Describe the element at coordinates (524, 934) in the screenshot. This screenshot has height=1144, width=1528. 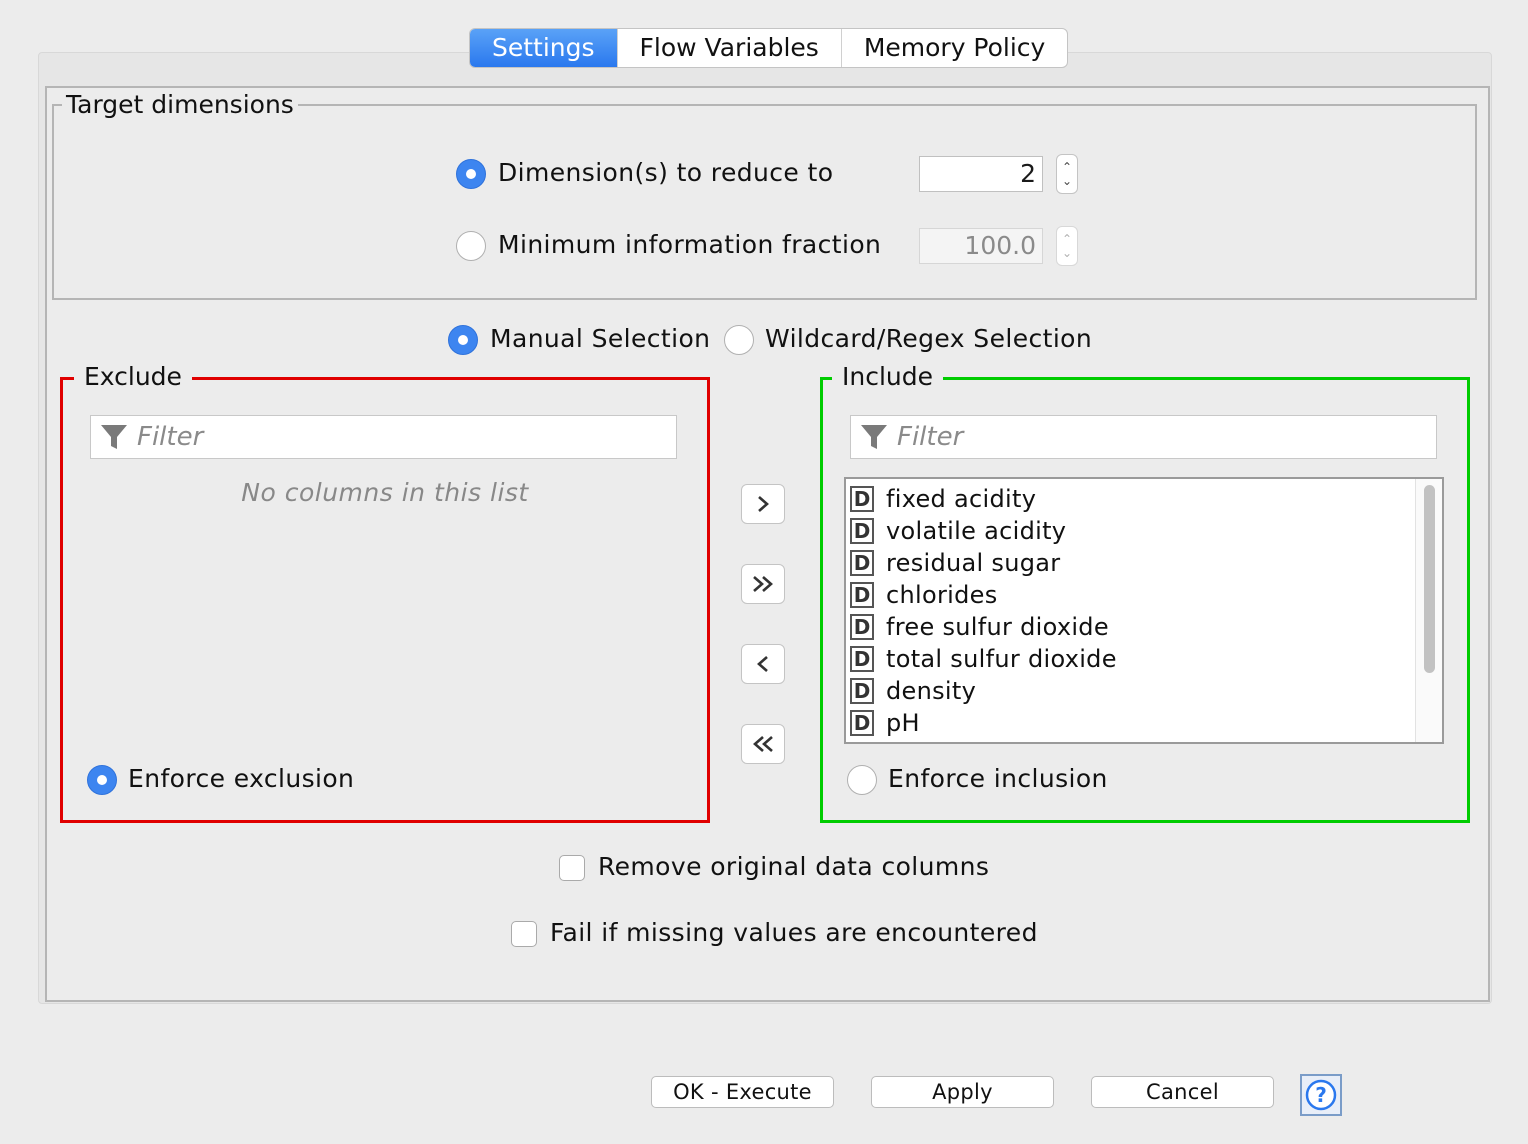
I see `fail-missing-checkbox` at that location.